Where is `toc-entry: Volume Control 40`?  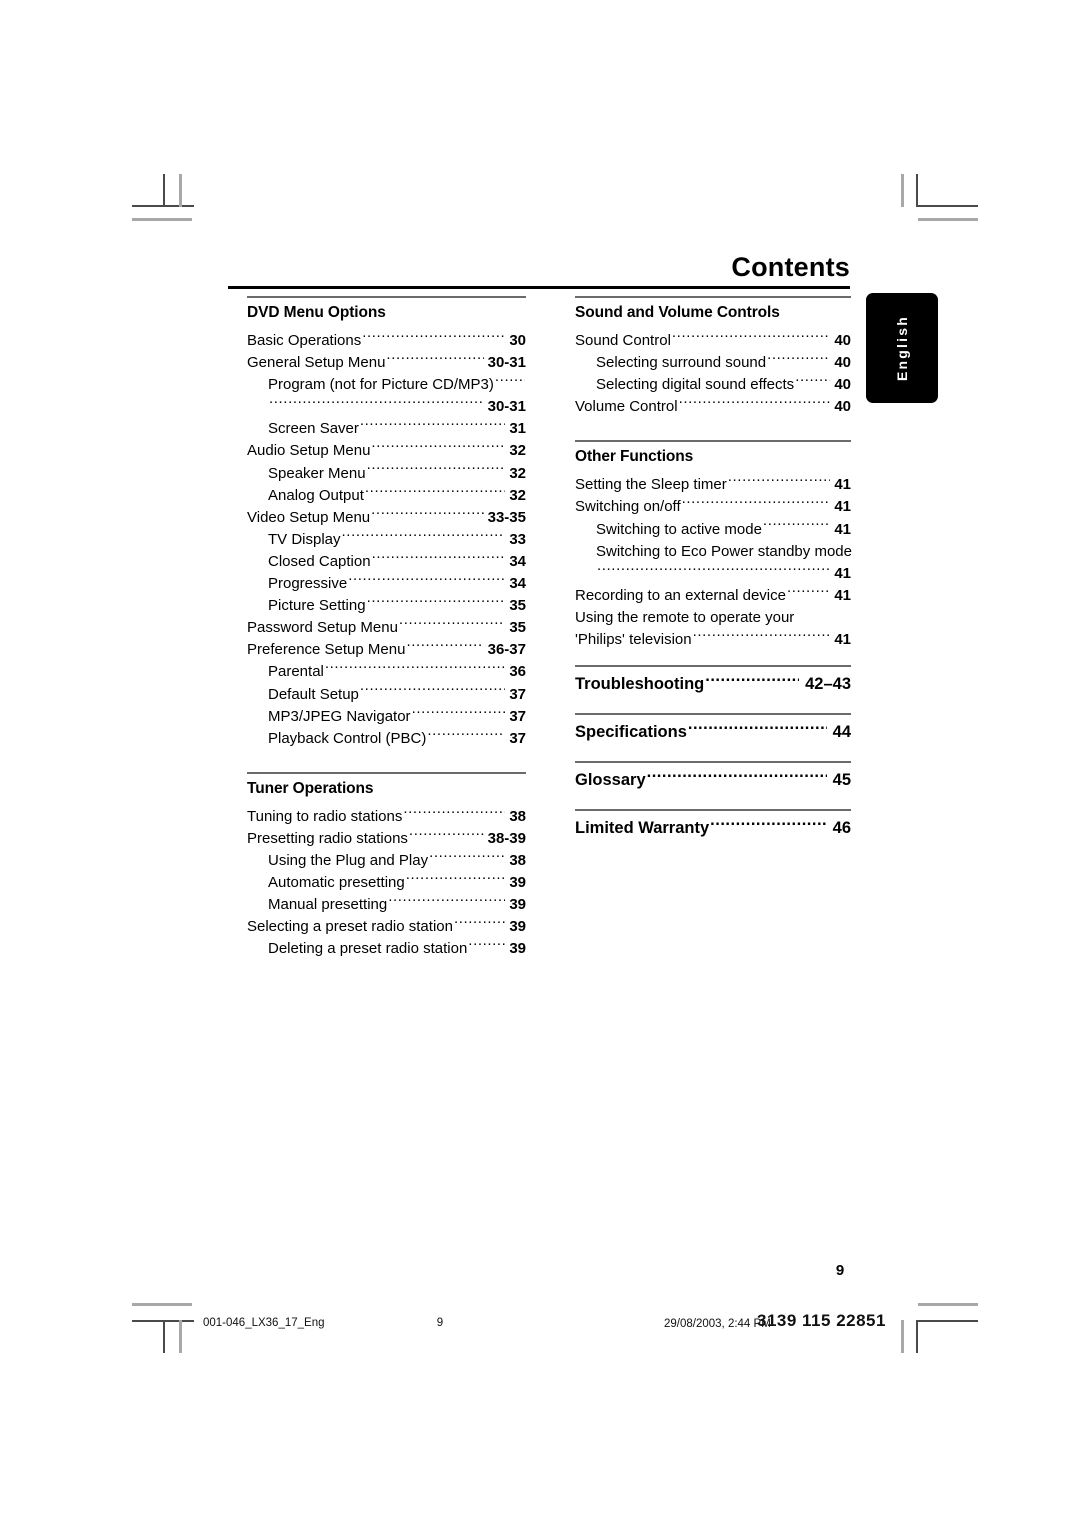
toc-entry: Volume Control 40 is located at coordinates (713, 407).